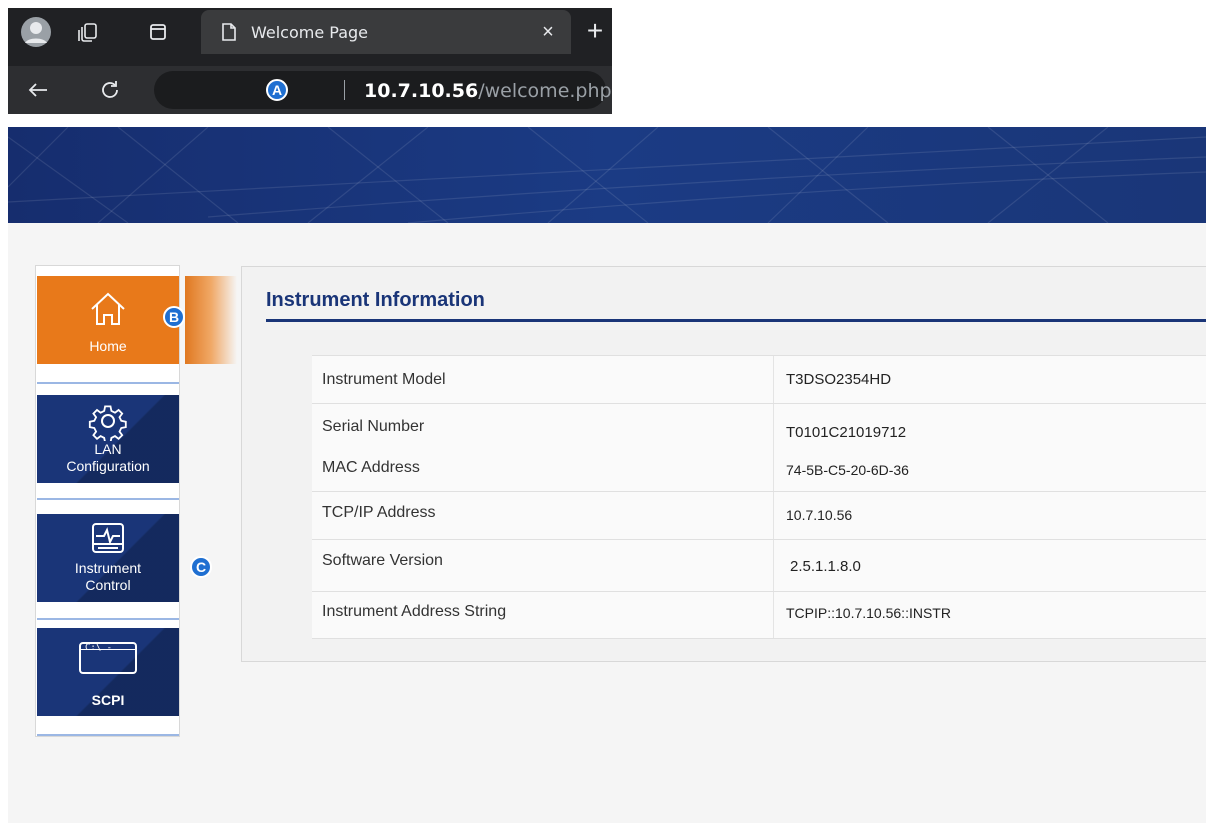 This screenshot has width=1206, height=823. I want to click on row-value: 10.7.10.56, so click(819, 515).